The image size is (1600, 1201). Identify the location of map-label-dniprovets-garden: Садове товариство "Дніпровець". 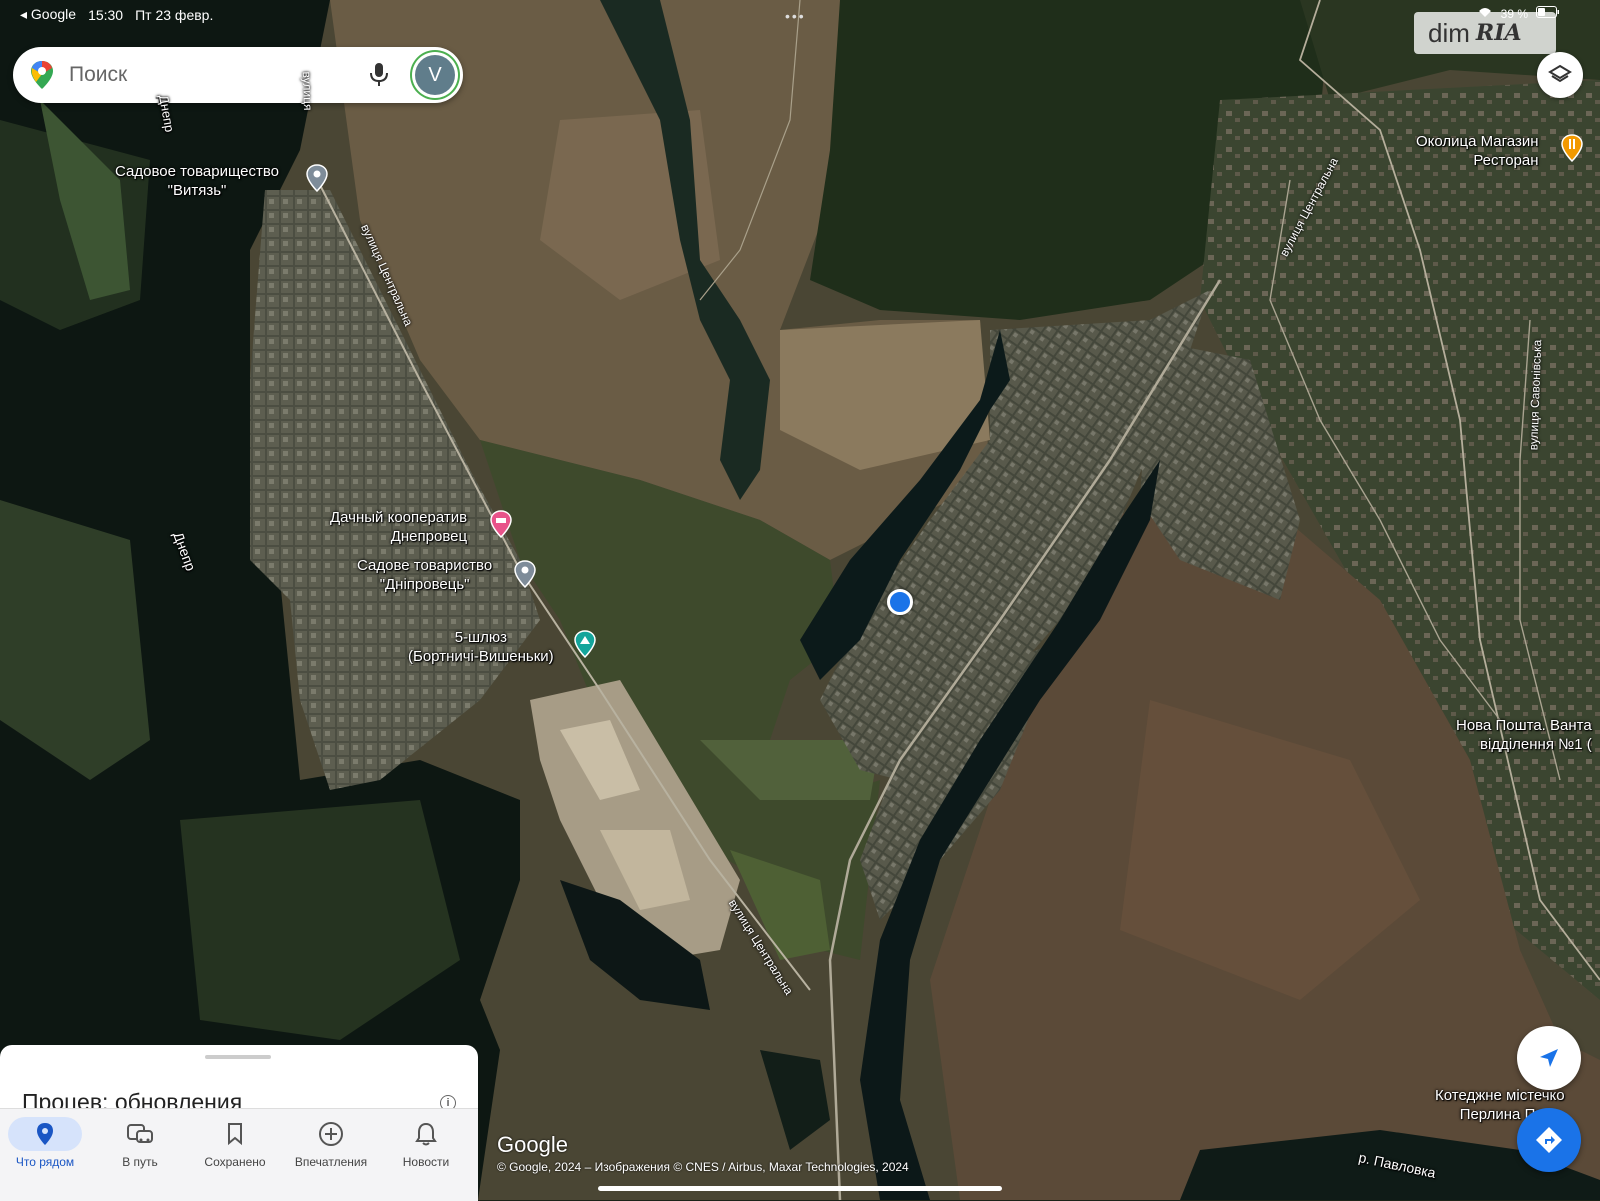
(424, 575).